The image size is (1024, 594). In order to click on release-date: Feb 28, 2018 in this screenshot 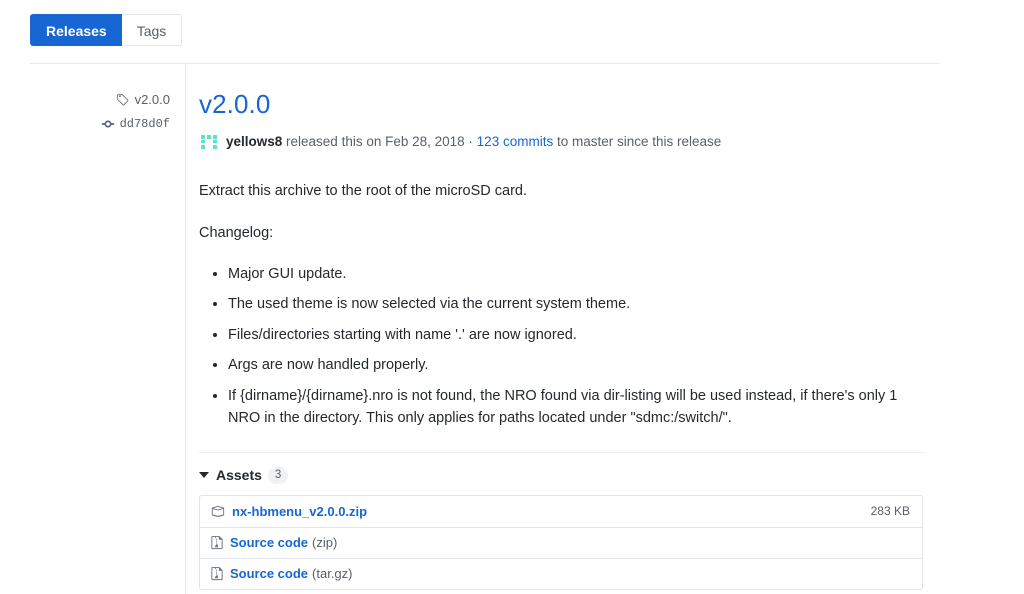, I will do `click(425, 141)`.